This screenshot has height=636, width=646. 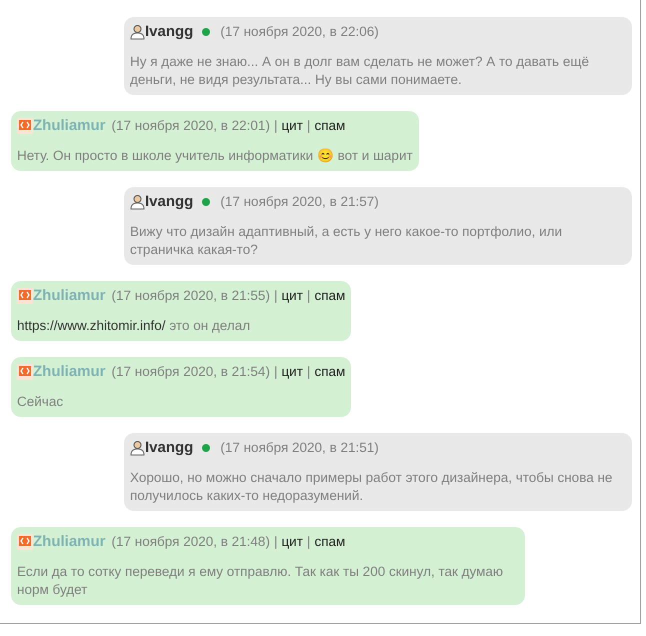 I want to click on message-text: Хорошо, но можно сначало примеры работ этого дизайнера, чтобы снова не получилось каких-то недоразумений., so click(x=372, y=487).